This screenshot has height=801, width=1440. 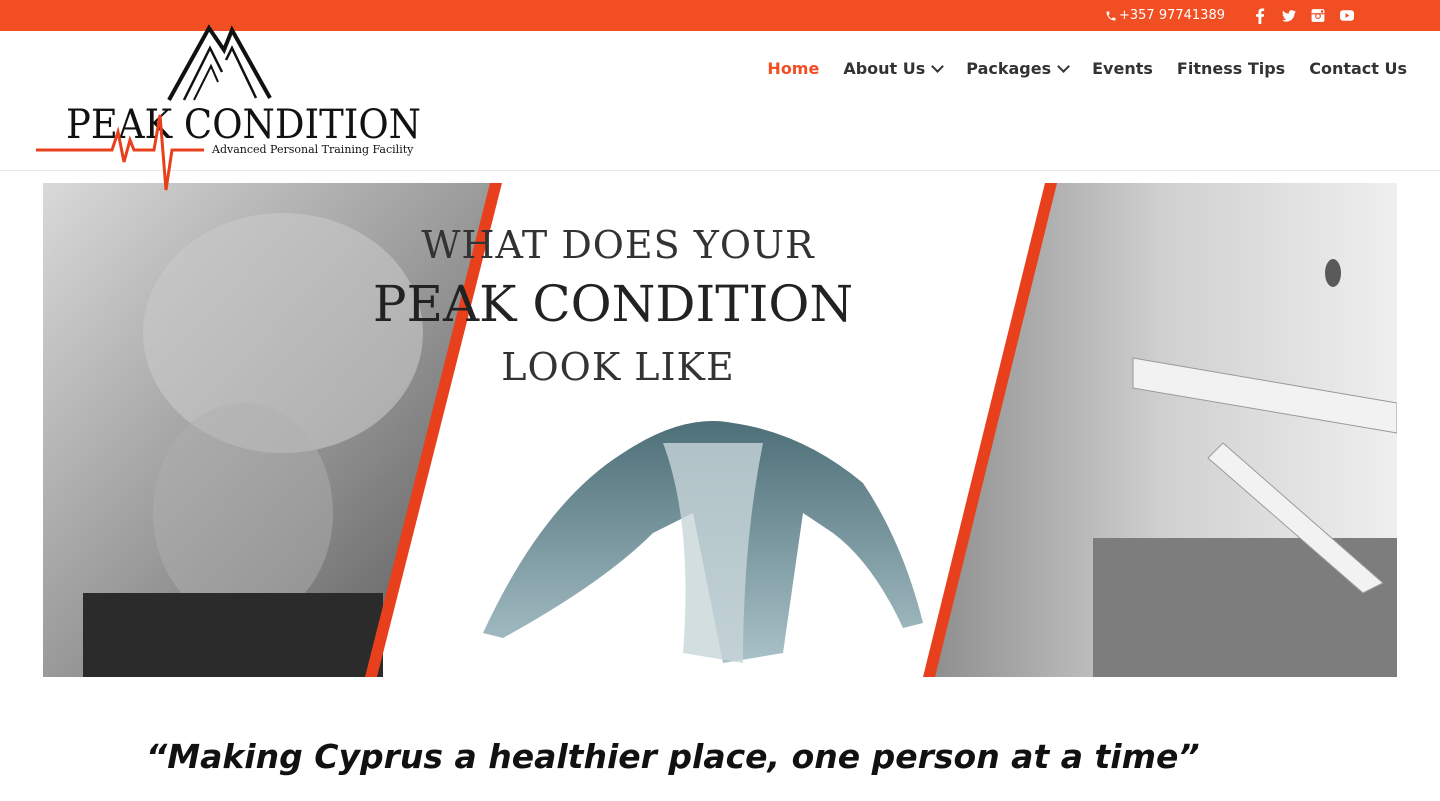 I want to click on nav-fitness-tips: Fitness Tips, so click(x=1231, y=68).